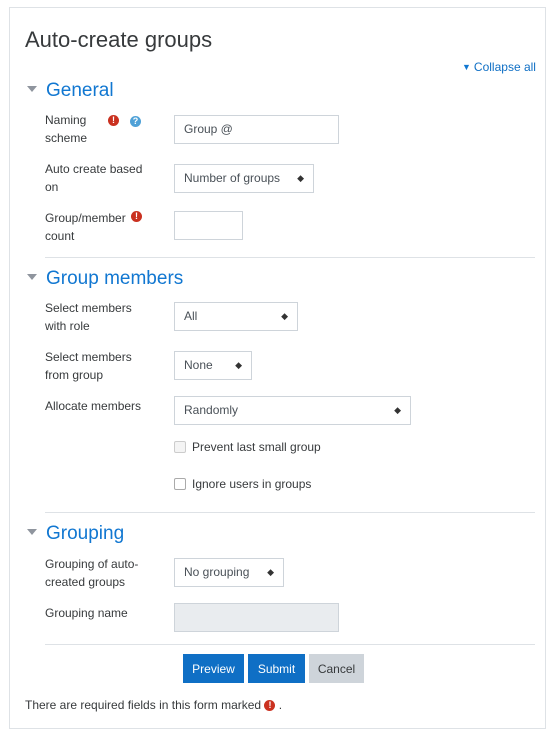  What do you see at coordinates (100, 573) in the screenshot?
I see `grouping-of-label: Grouping of auto- created groups` at bounding box center [100, 573].